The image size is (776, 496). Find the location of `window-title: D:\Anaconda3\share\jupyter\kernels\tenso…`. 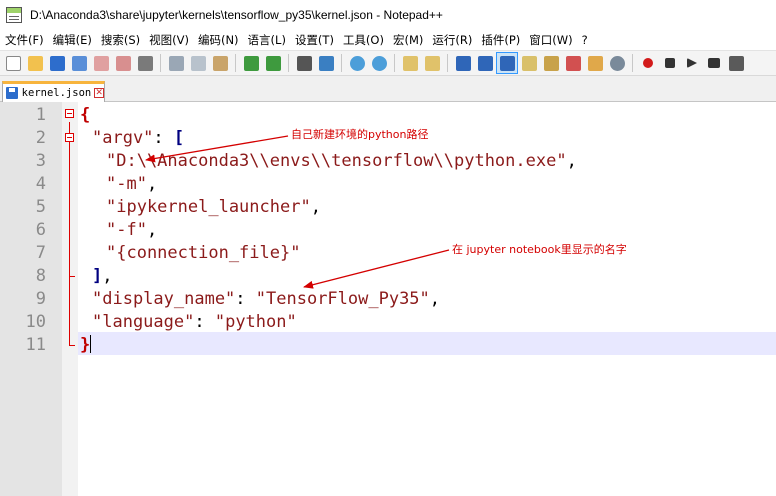

window-title: D:\Anaconda3\share\jupyter\kernels\tenso… is located at coordinates (236, 15).